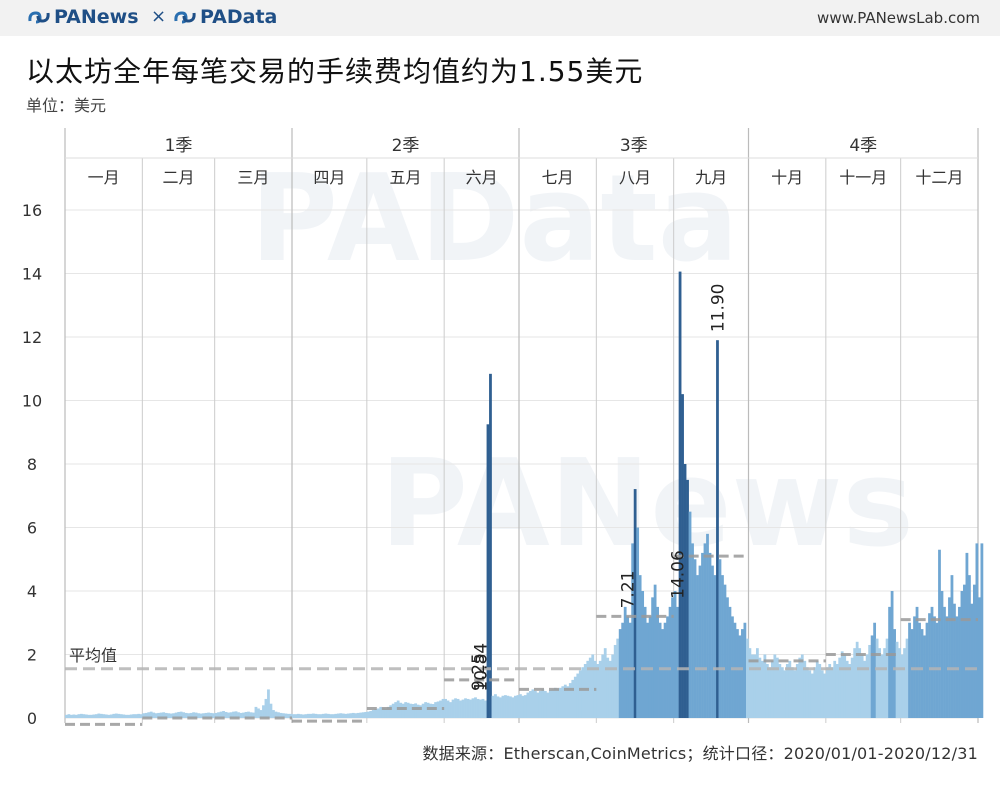 The width and height of the screenshot is (1000, 785). Describe the element at coordinates (32, 591) in the screenshot. I see `y-tick-label: 4` at that location.